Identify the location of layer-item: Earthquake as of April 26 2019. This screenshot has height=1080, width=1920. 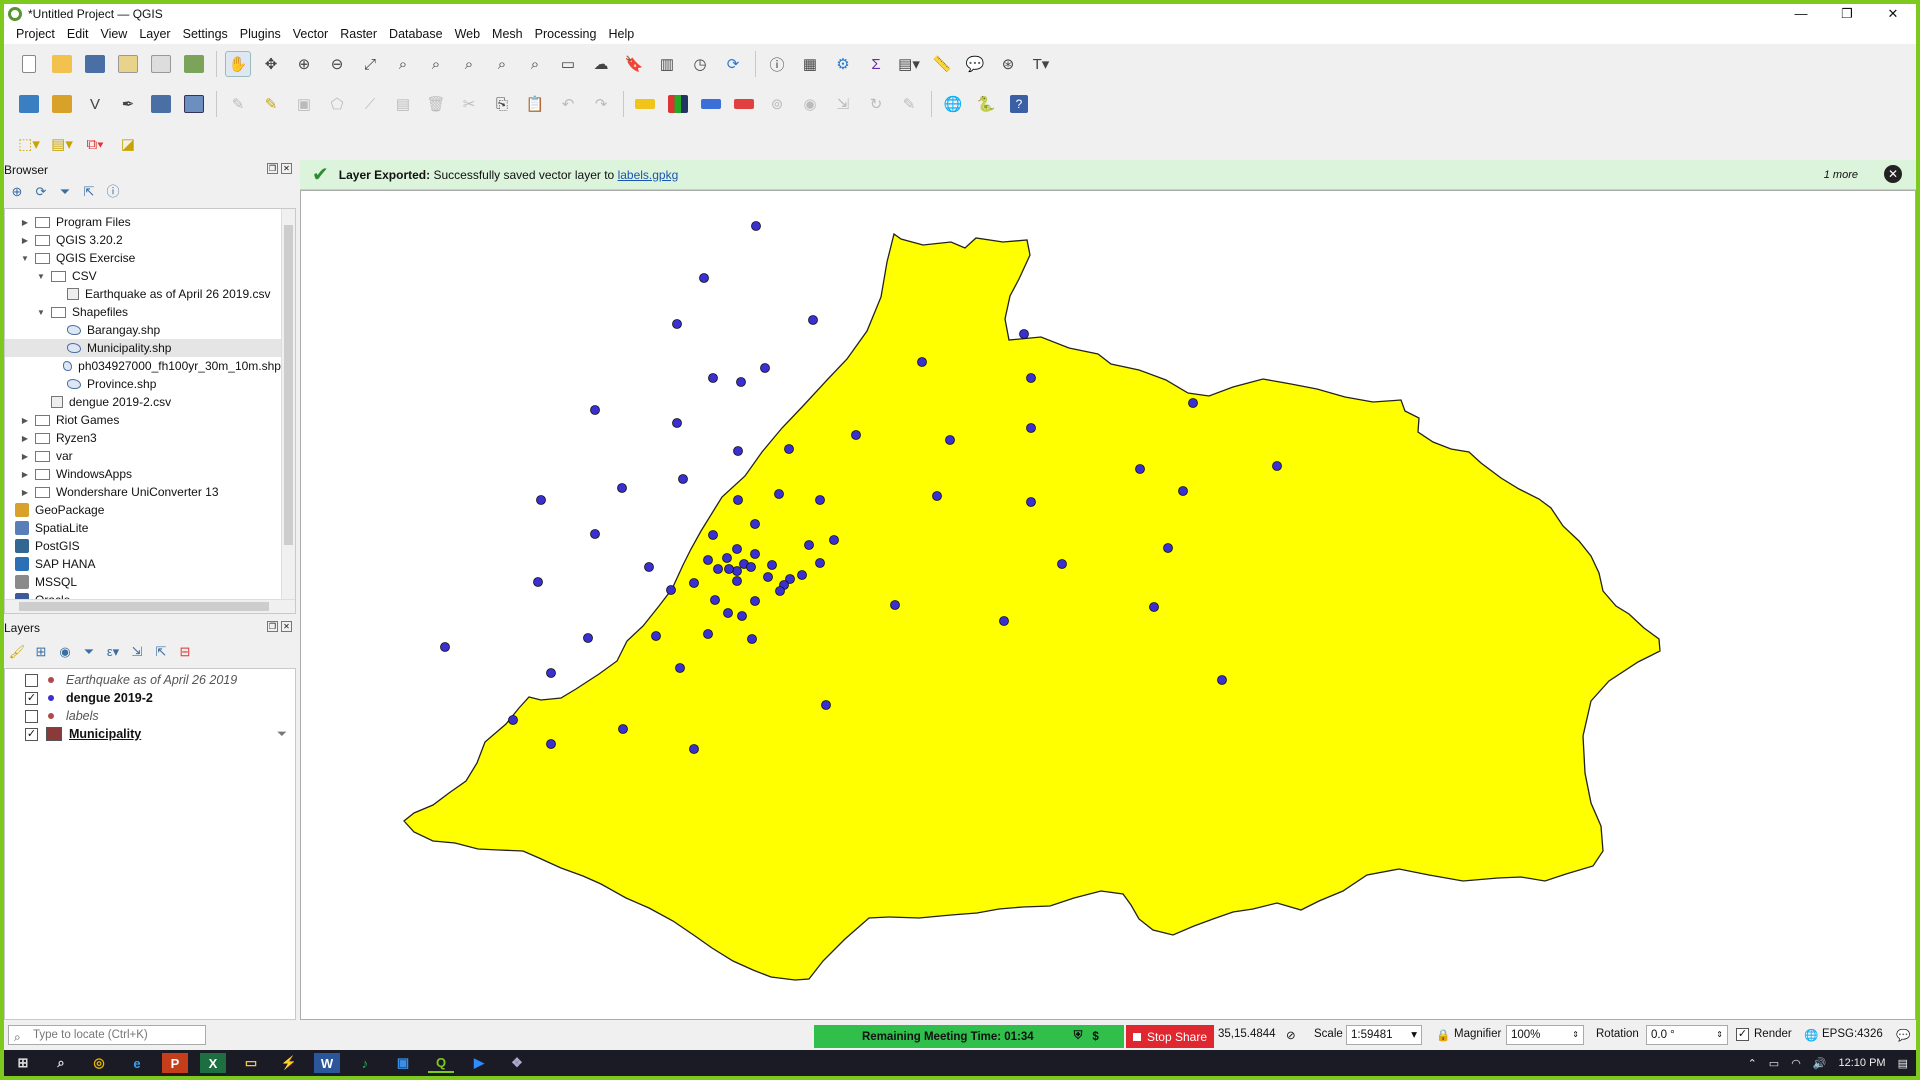
(150, 680).